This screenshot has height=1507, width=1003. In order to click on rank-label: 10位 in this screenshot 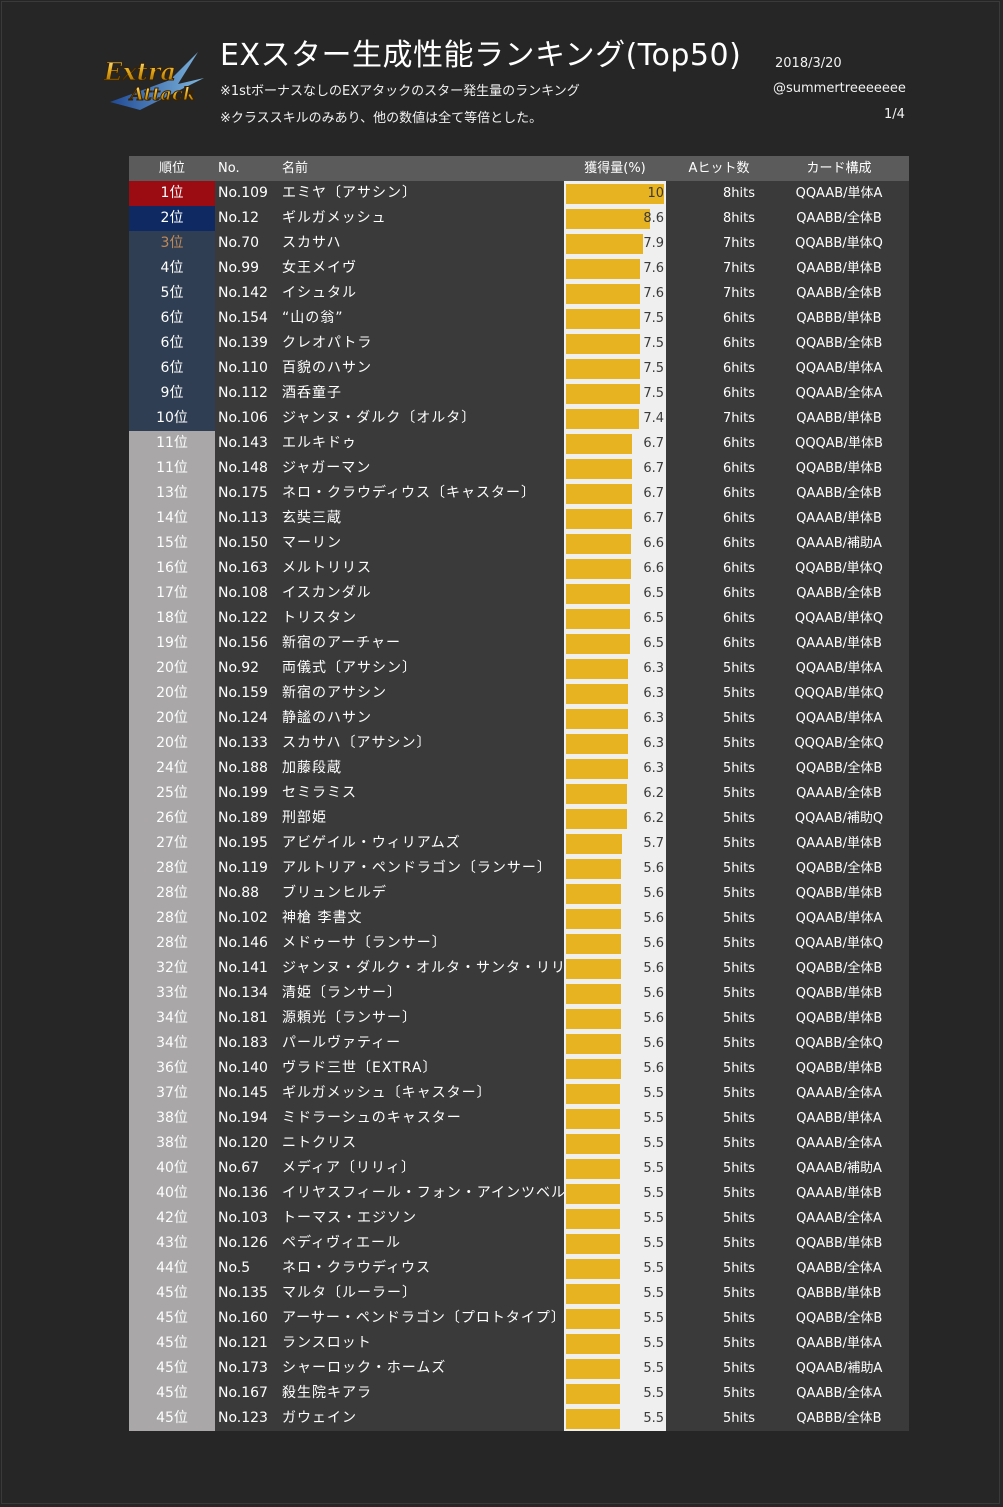, I will do `click(172, 418)`.